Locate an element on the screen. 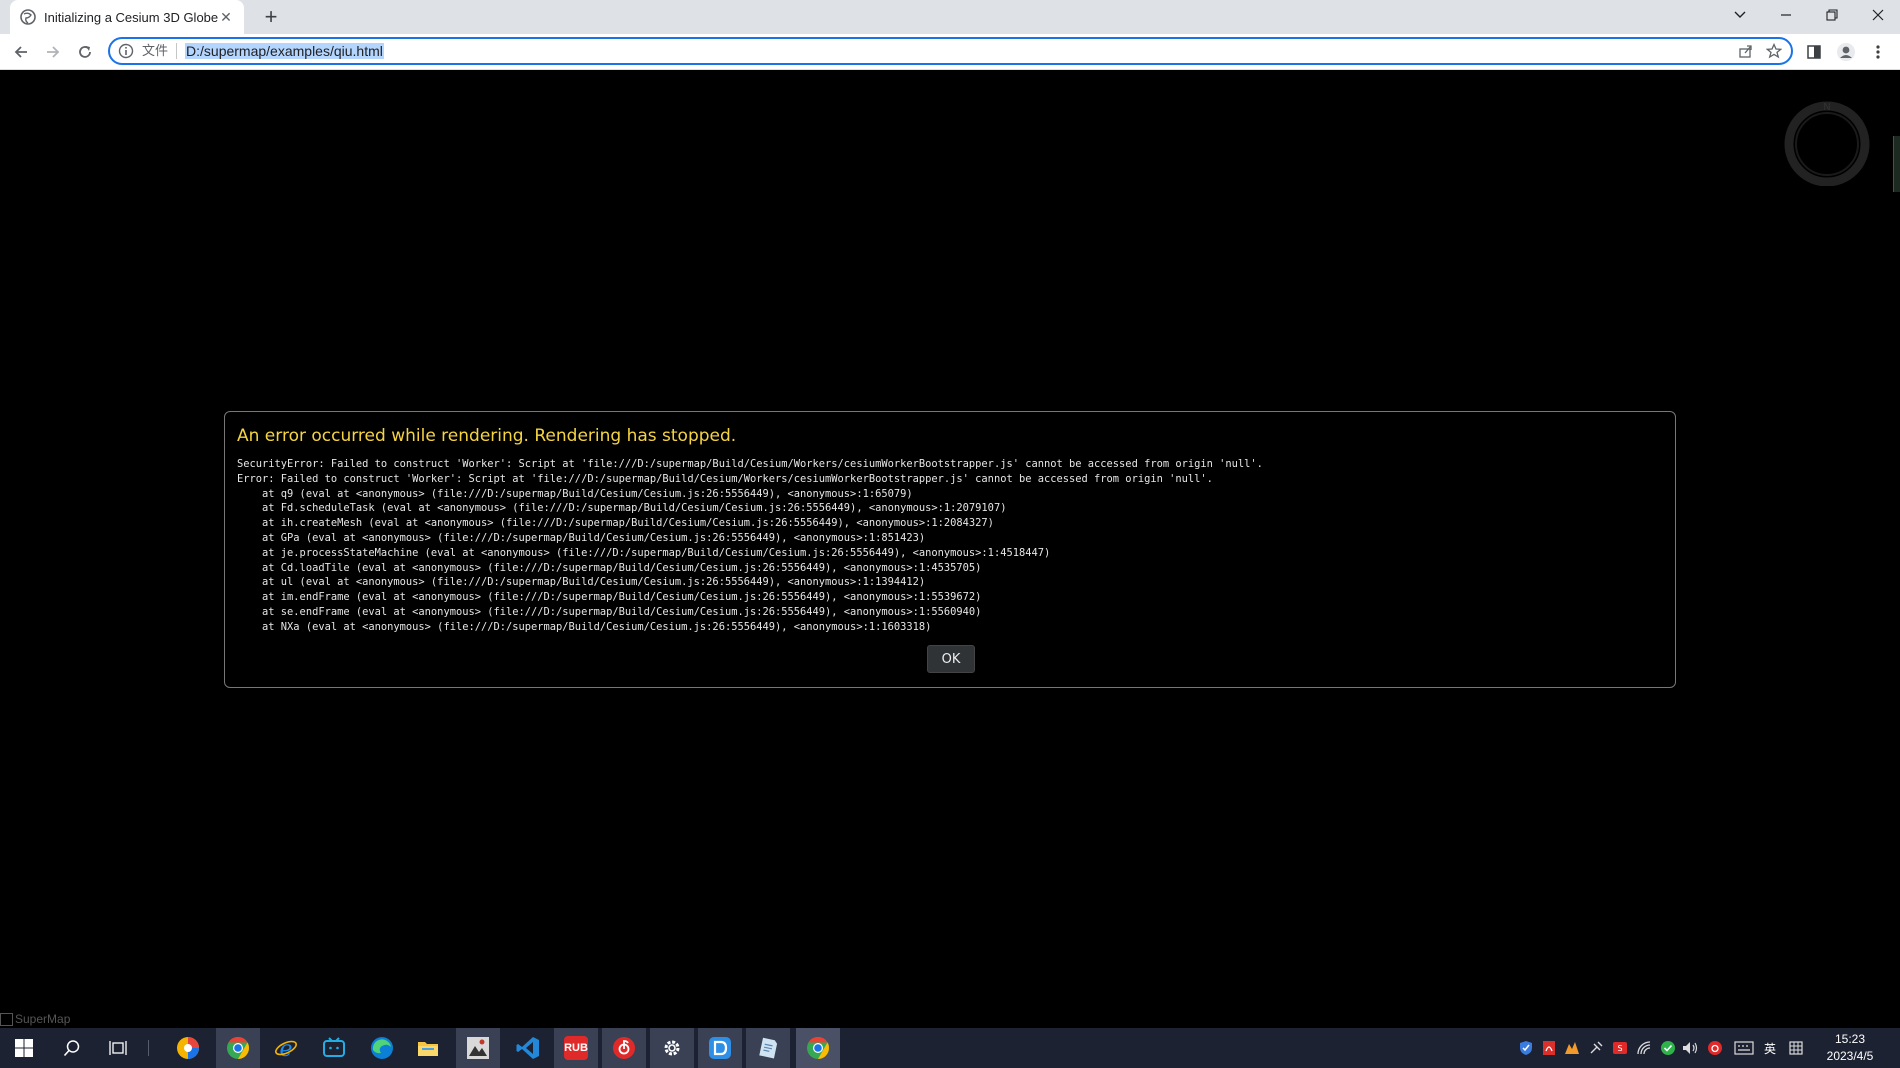 This screenshot has width=1900, height=1068. tray-green-app is located at coordinates (1668, 1048).